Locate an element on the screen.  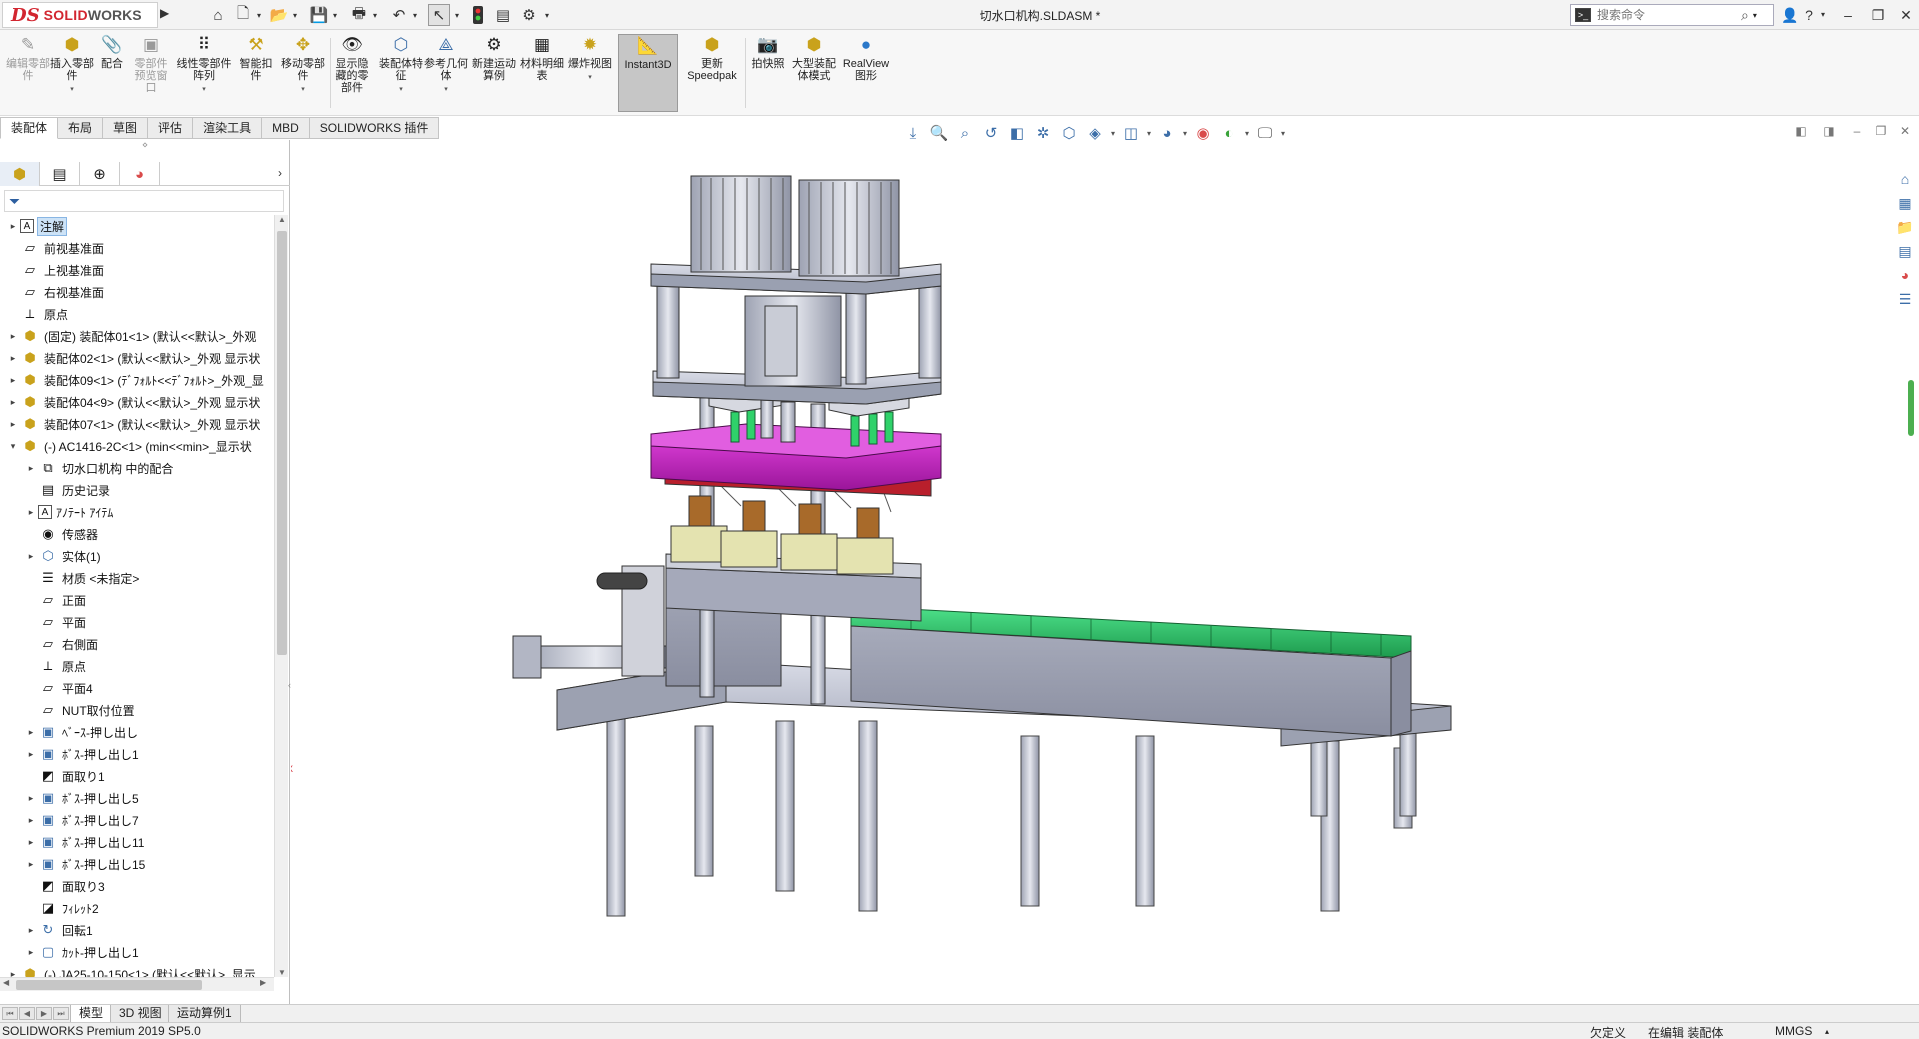
units-dropdown-icon: ▴ is located at coordinates (1827, 1031).